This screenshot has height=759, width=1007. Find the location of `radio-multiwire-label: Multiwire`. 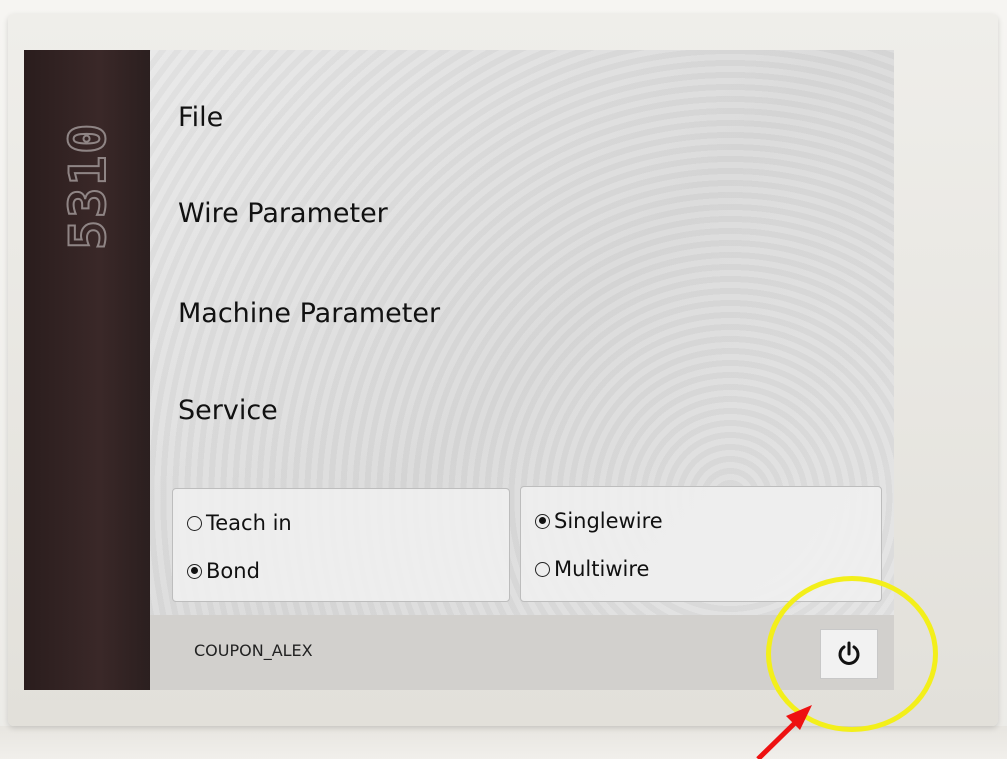

radio-multiwire-label: Multiwire is located at coordinates (602, 569).